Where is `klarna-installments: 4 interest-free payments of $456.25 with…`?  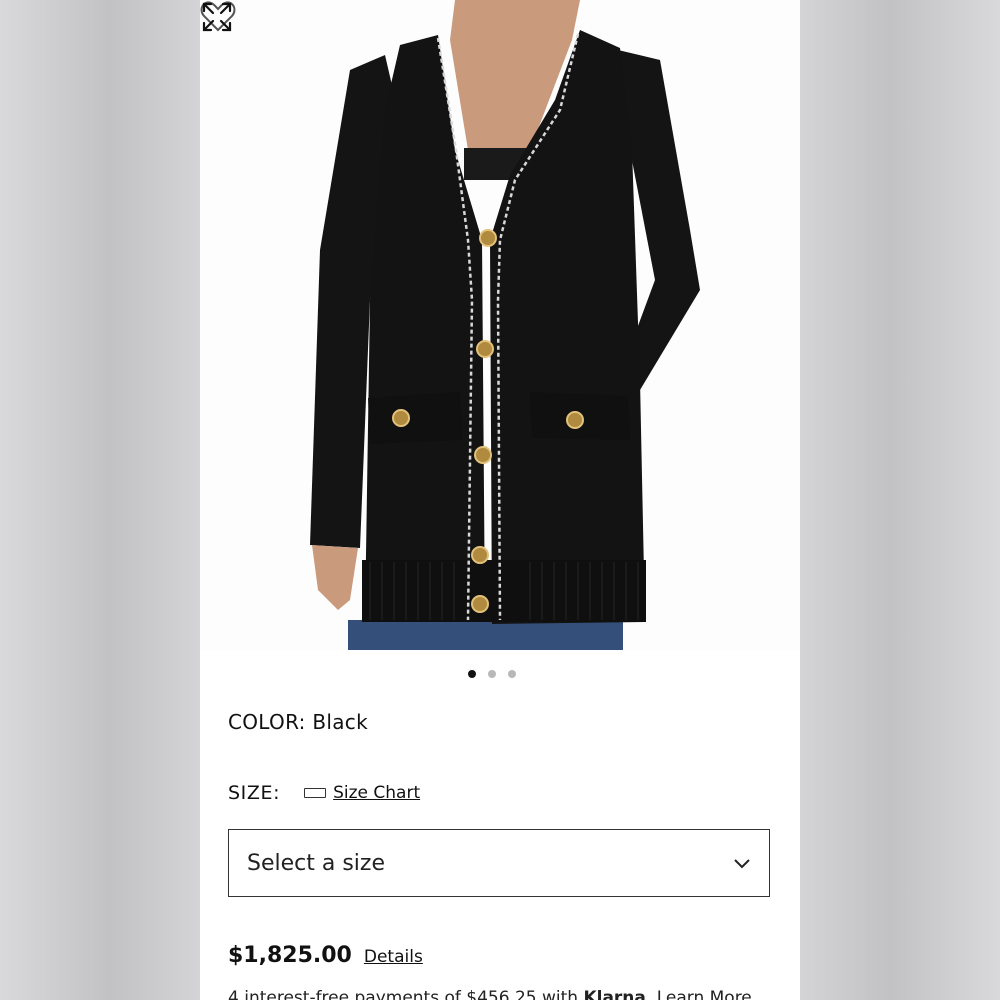 klarna-installments: 4 interest-free payments of $456.25 with… is located at coordinates (490, 994).